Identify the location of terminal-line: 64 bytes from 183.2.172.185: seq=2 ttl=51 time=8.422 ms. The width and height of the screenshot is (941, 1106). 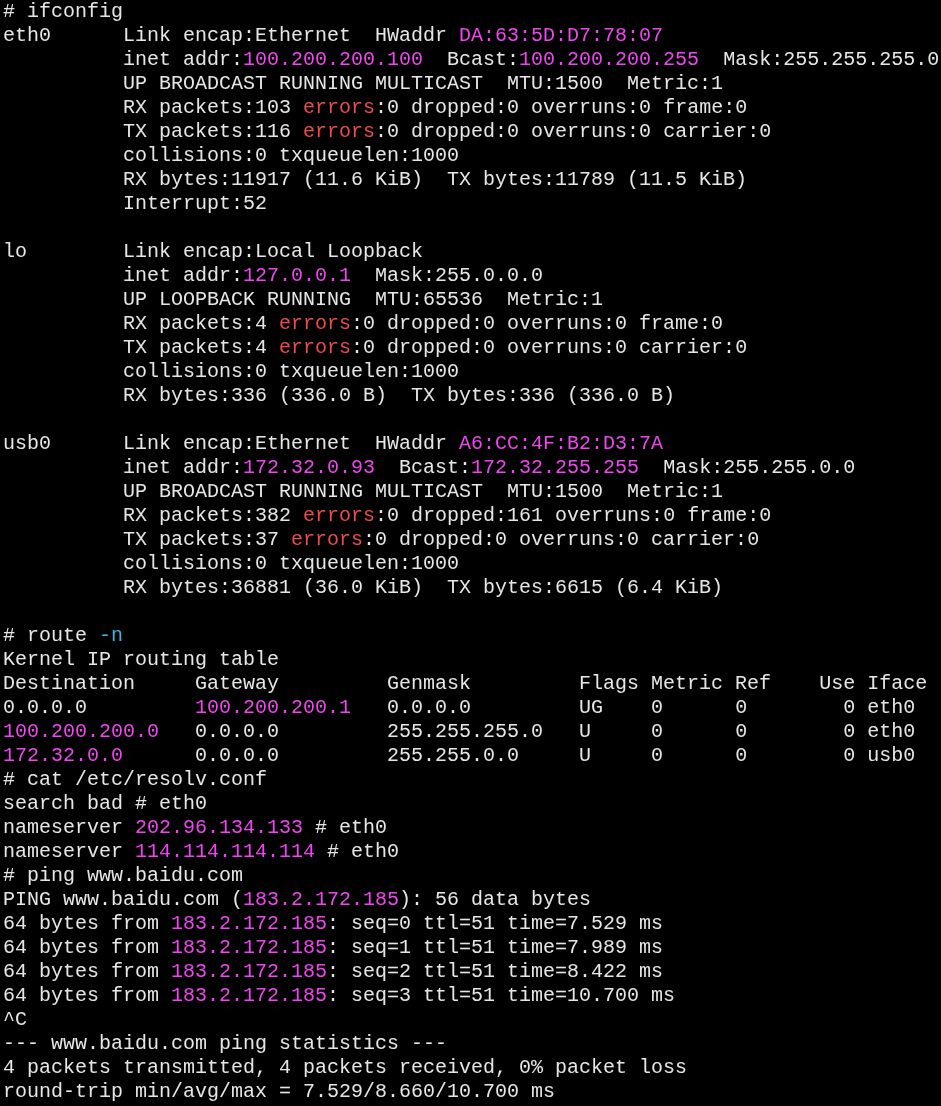
(333, 971).